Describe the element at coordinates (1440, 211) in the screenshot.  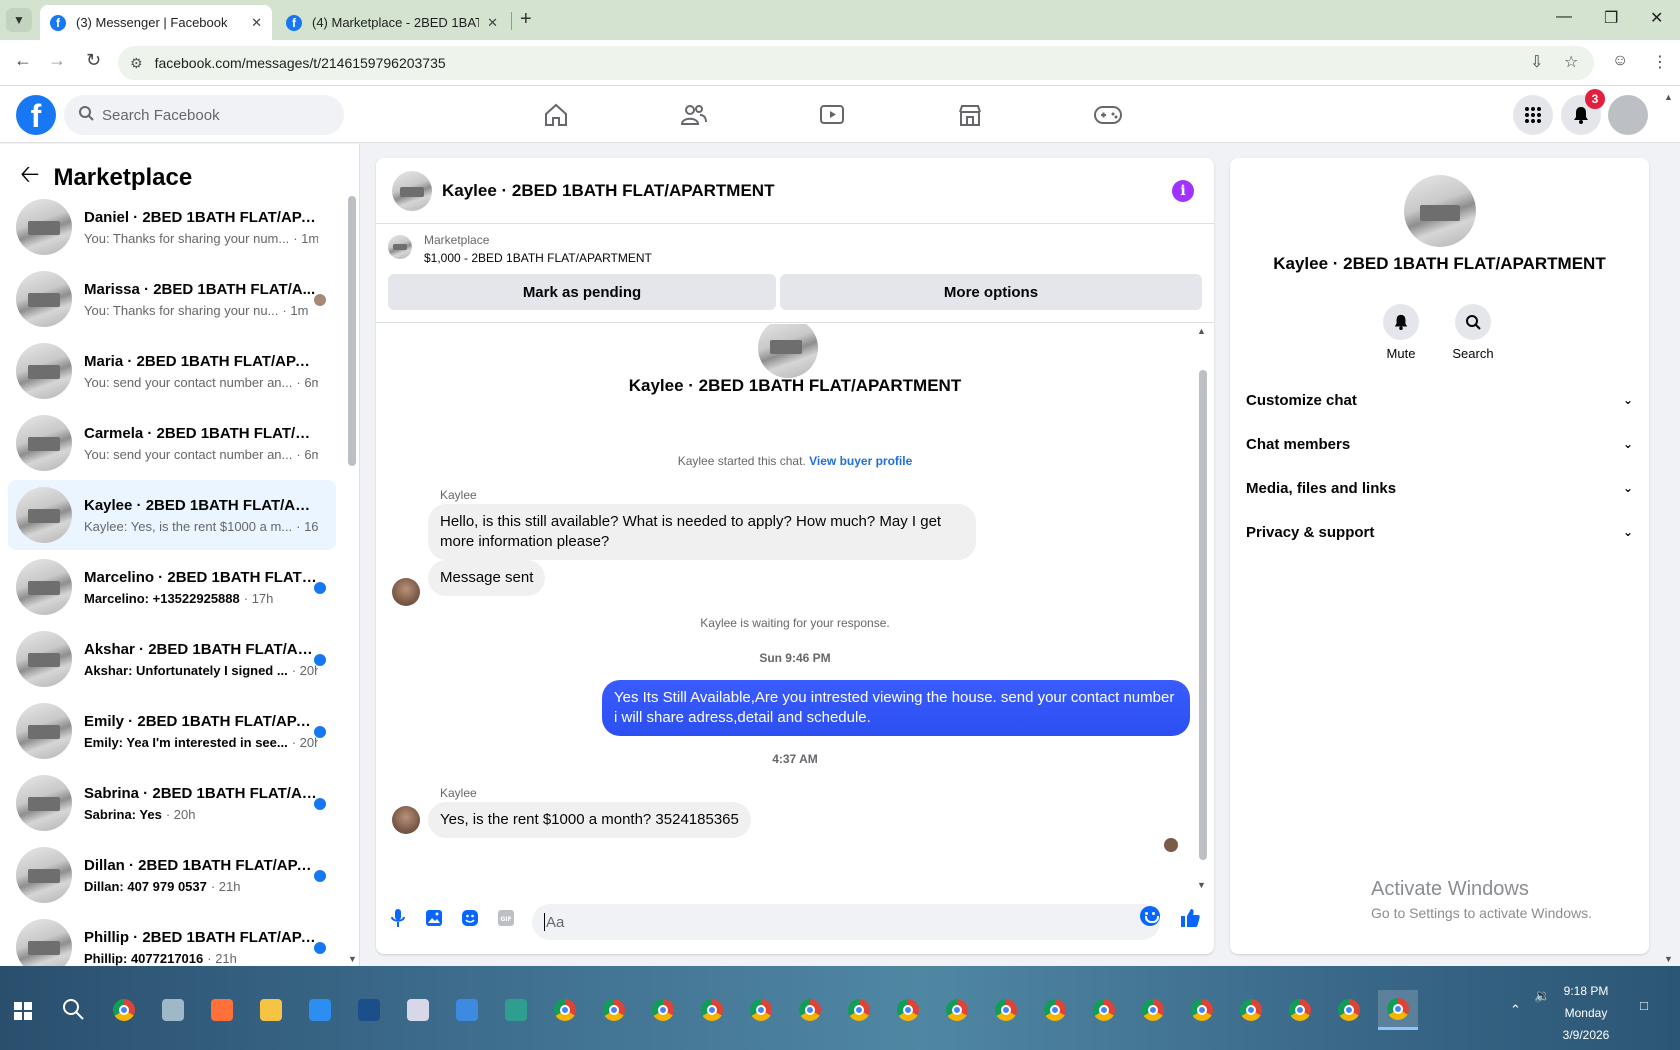
I see `details-thumbnail` at that location.